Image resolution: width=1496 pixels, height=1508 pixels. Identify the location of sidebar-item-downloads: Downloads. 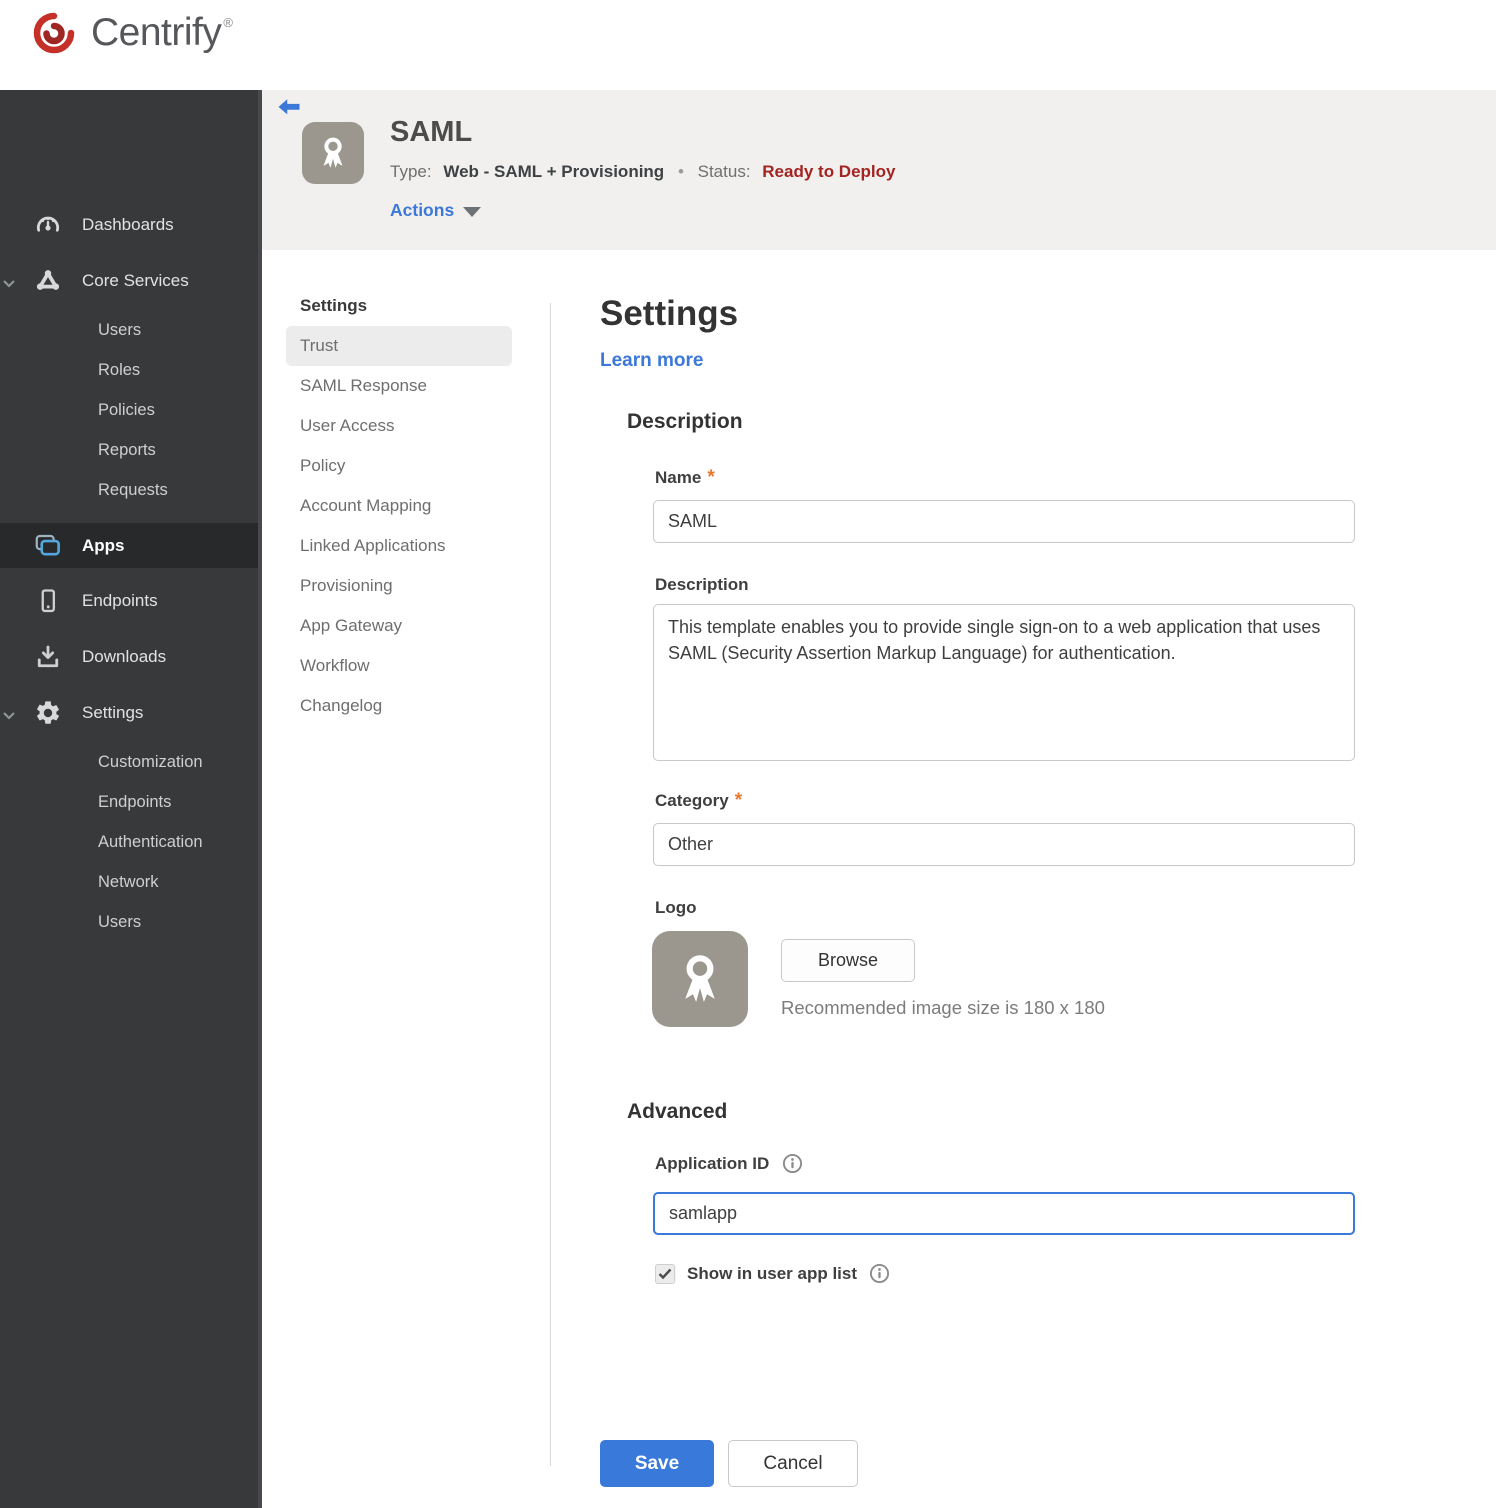
(129, 657).